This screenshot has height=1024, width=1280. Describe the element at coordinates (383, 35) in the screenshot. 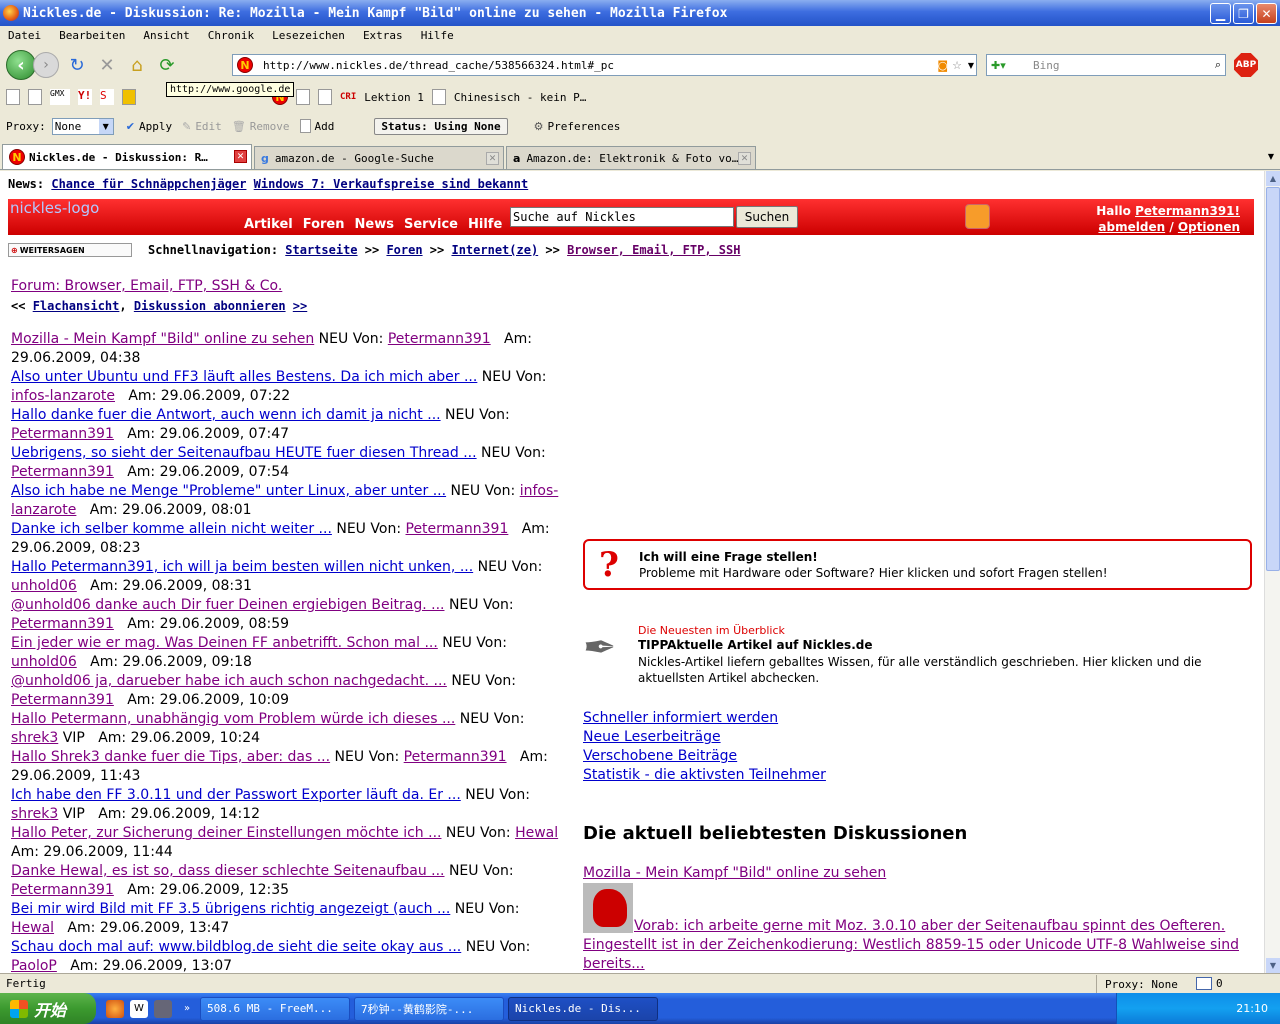

I see `menu-extras: Extras` at that location.